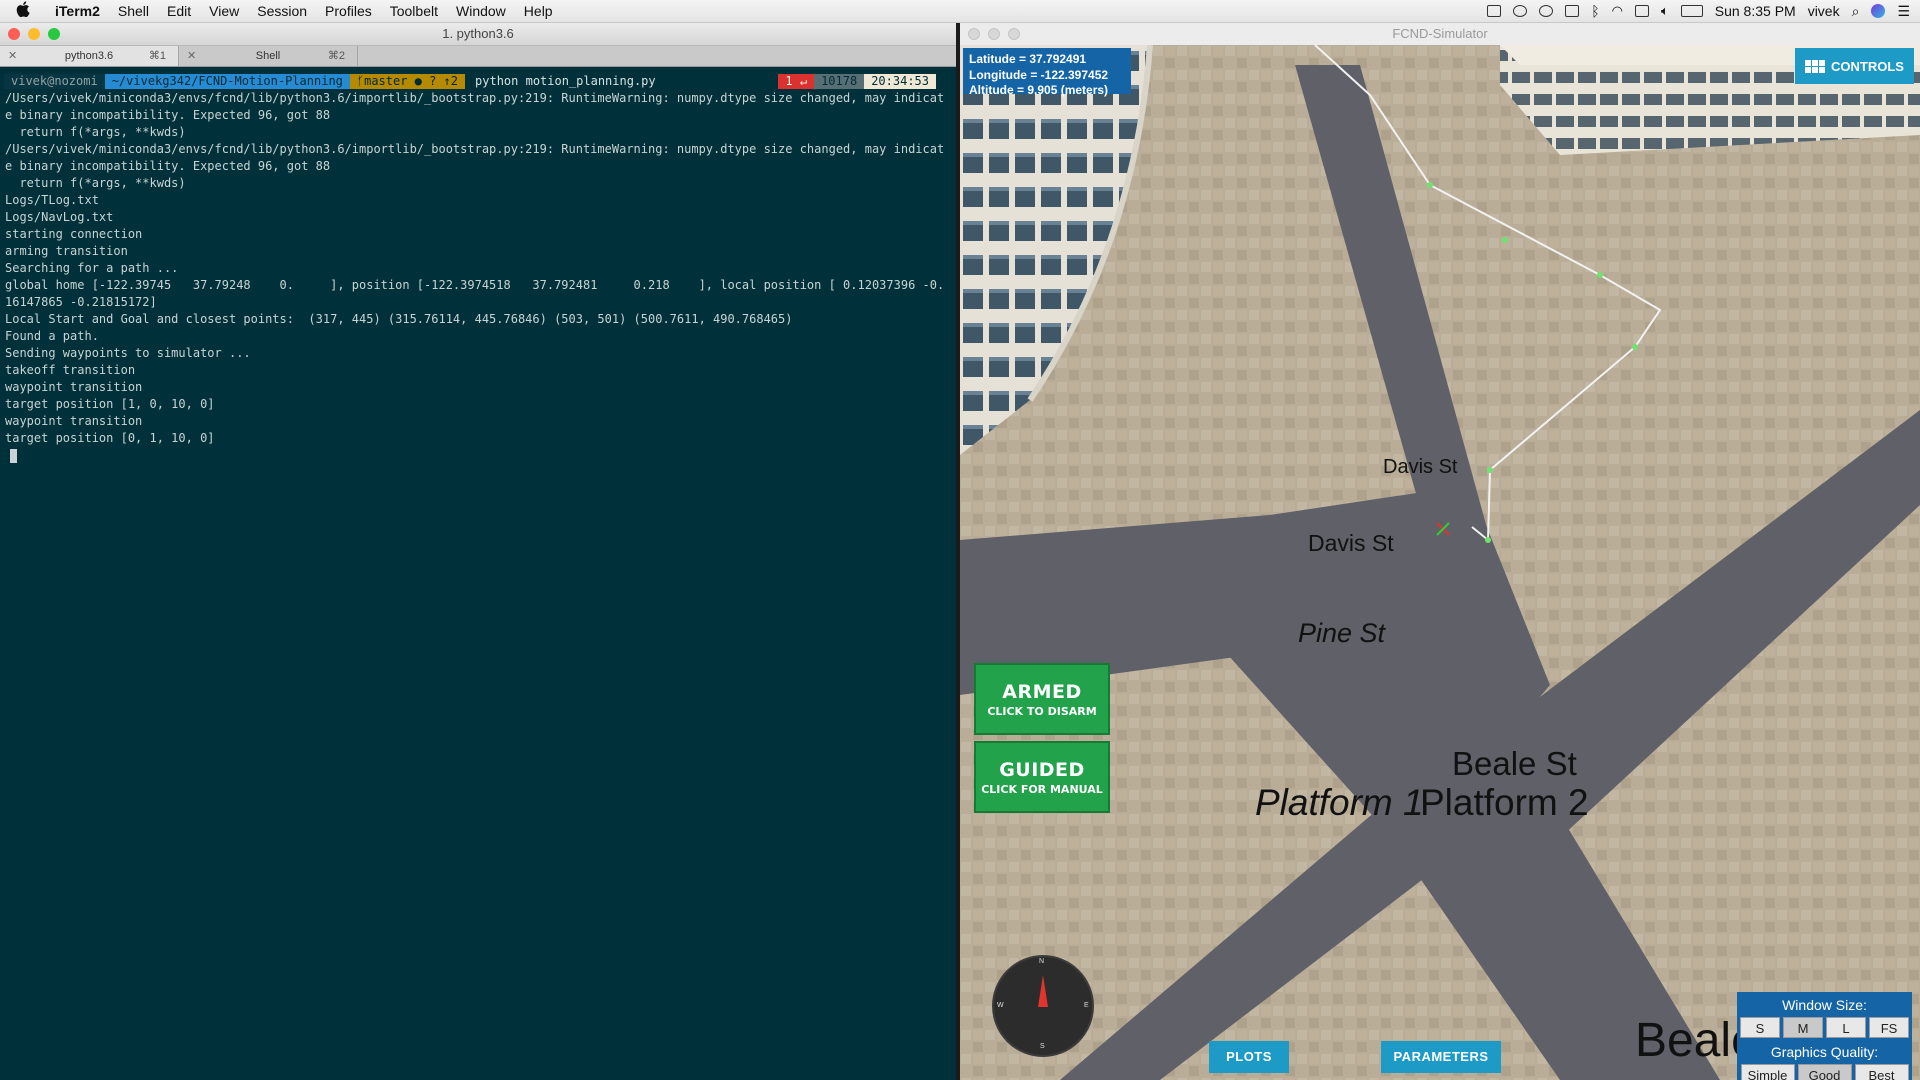 This screenshot has width=1920, height=1080. What do you see at coordinates (538, 11) in the screenshot?
I see `menu-help: Help` at bounding box center [538, 11].